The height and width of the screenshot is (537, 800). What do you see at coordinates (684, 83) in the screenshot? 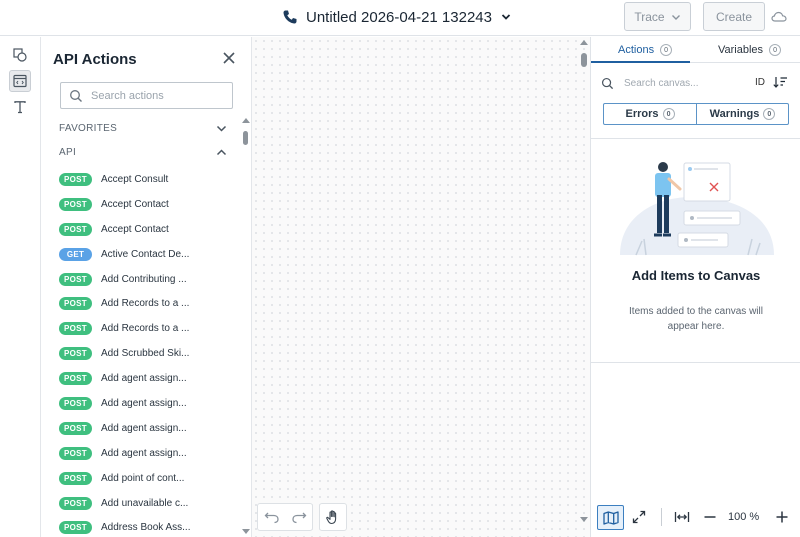
I see `canvas-search-input` at bounding box center [684, 83].